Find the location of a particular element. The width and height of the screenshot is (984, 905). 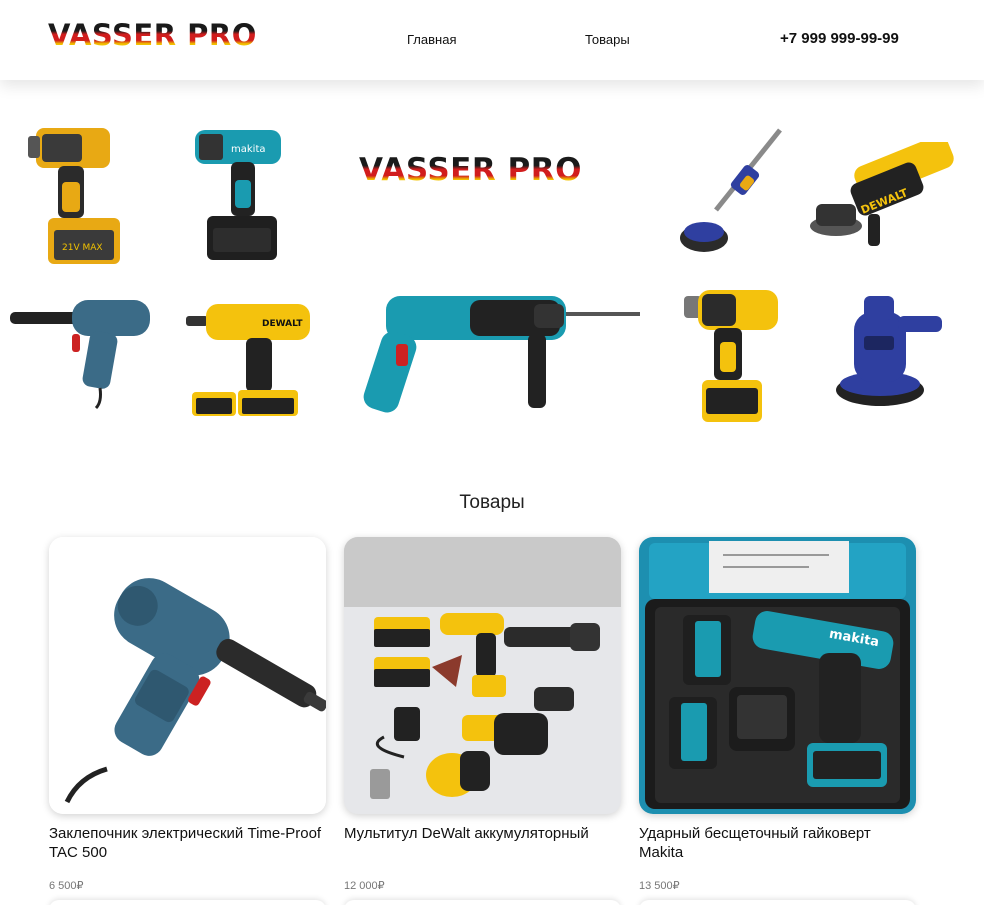

angle-grinder-dewalt-image: DEWALT is located at coordinates (882, 194).